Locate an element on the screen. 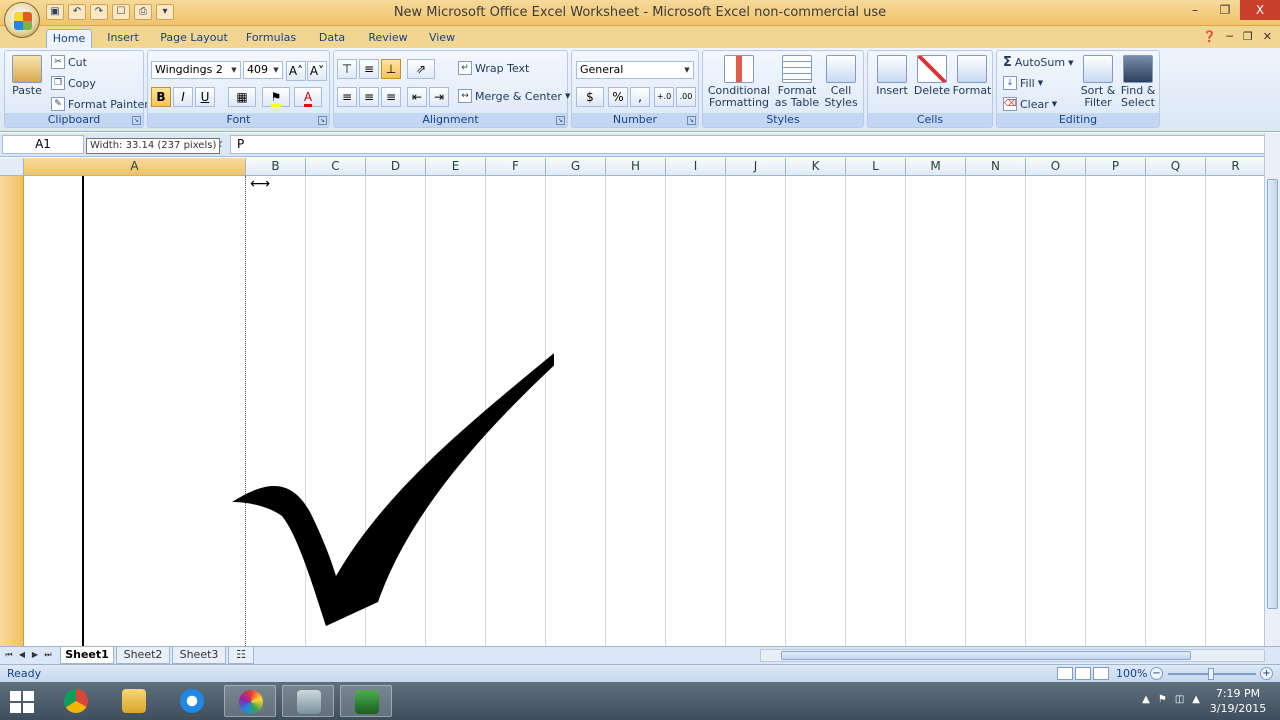 Image resolution: width=1280 pixels, height=720 pixels. last-sheet-icon: ⏭ is located at coordinates (48, 655).